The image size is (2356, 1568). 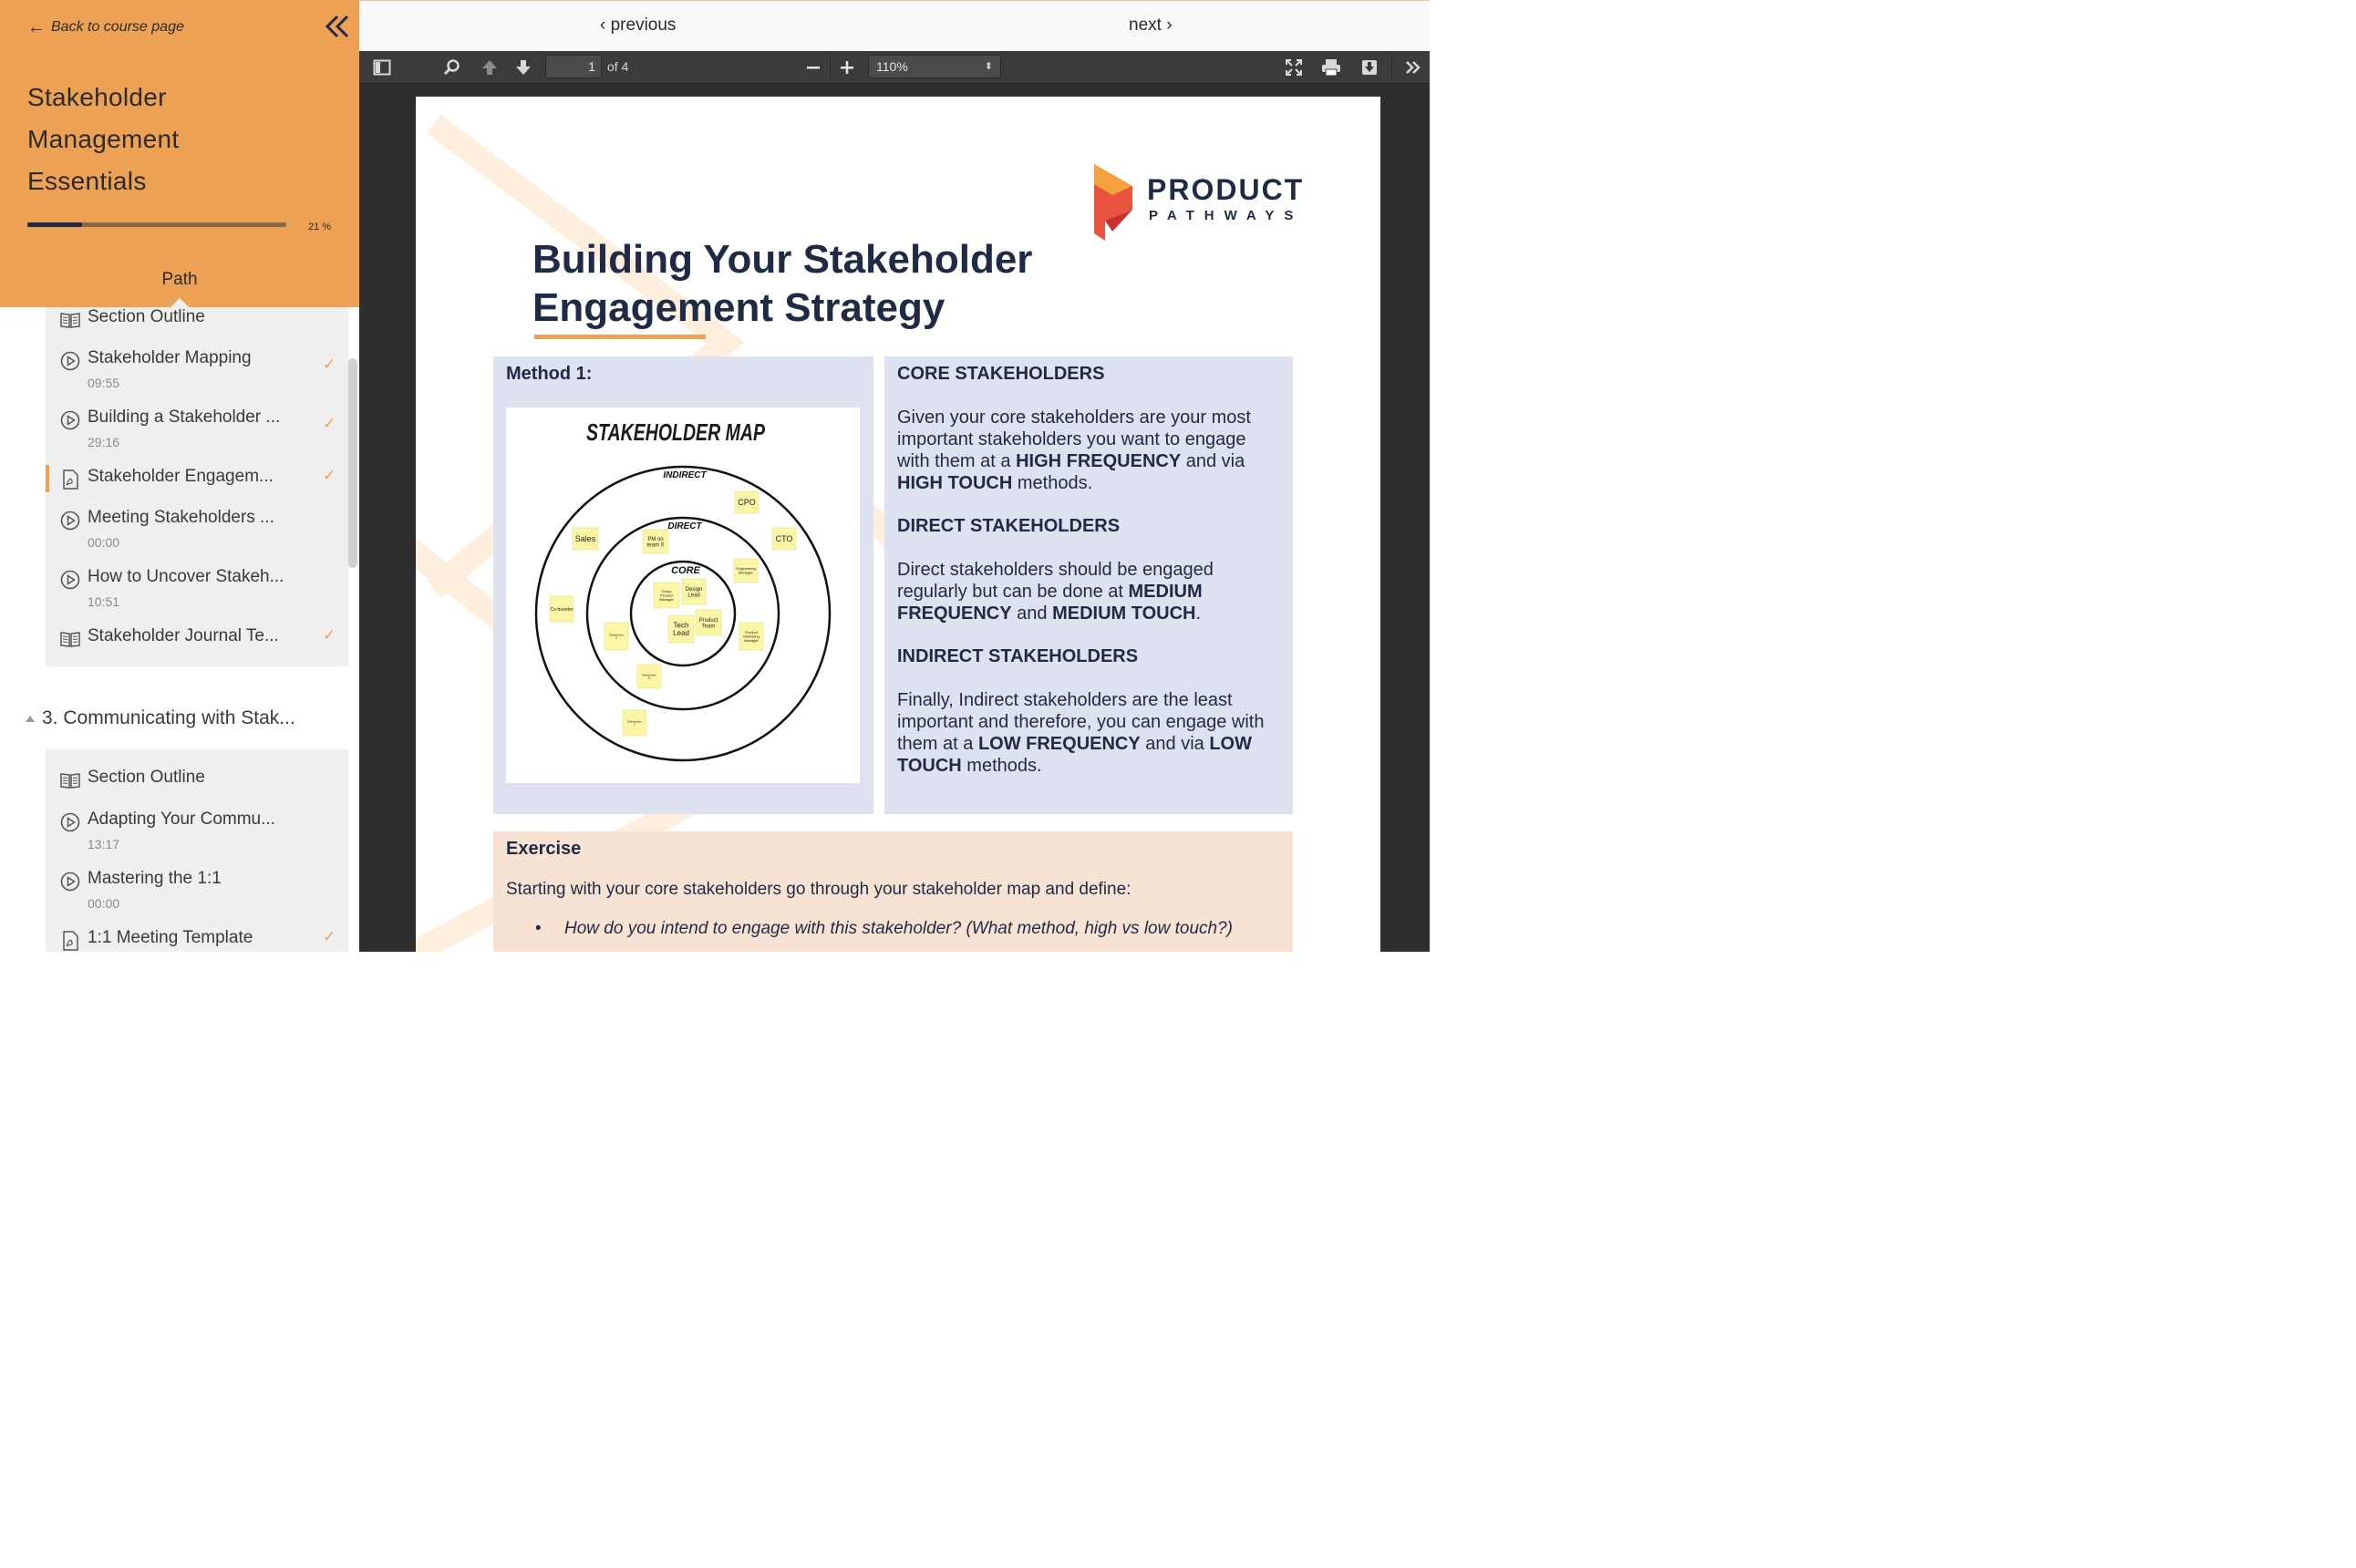 I want to click on exercise-title: Exercise, so click(x=544, y=849).